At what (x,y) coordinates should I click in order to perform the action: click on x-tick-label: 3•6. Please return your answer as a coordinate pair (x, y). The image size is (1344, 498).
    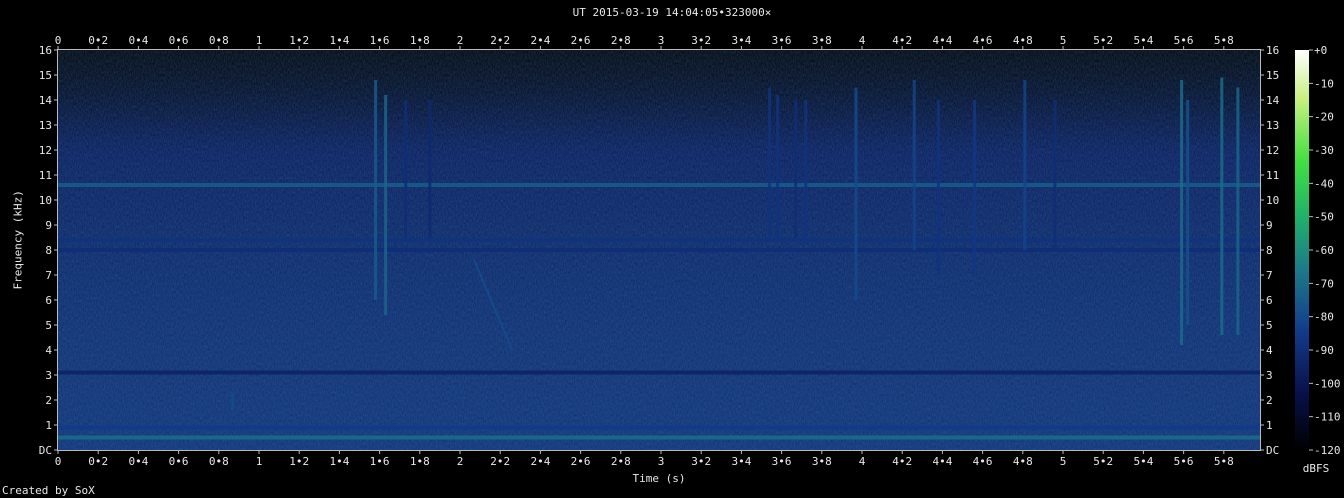
    Looking at the image, I should click on (782, 40).